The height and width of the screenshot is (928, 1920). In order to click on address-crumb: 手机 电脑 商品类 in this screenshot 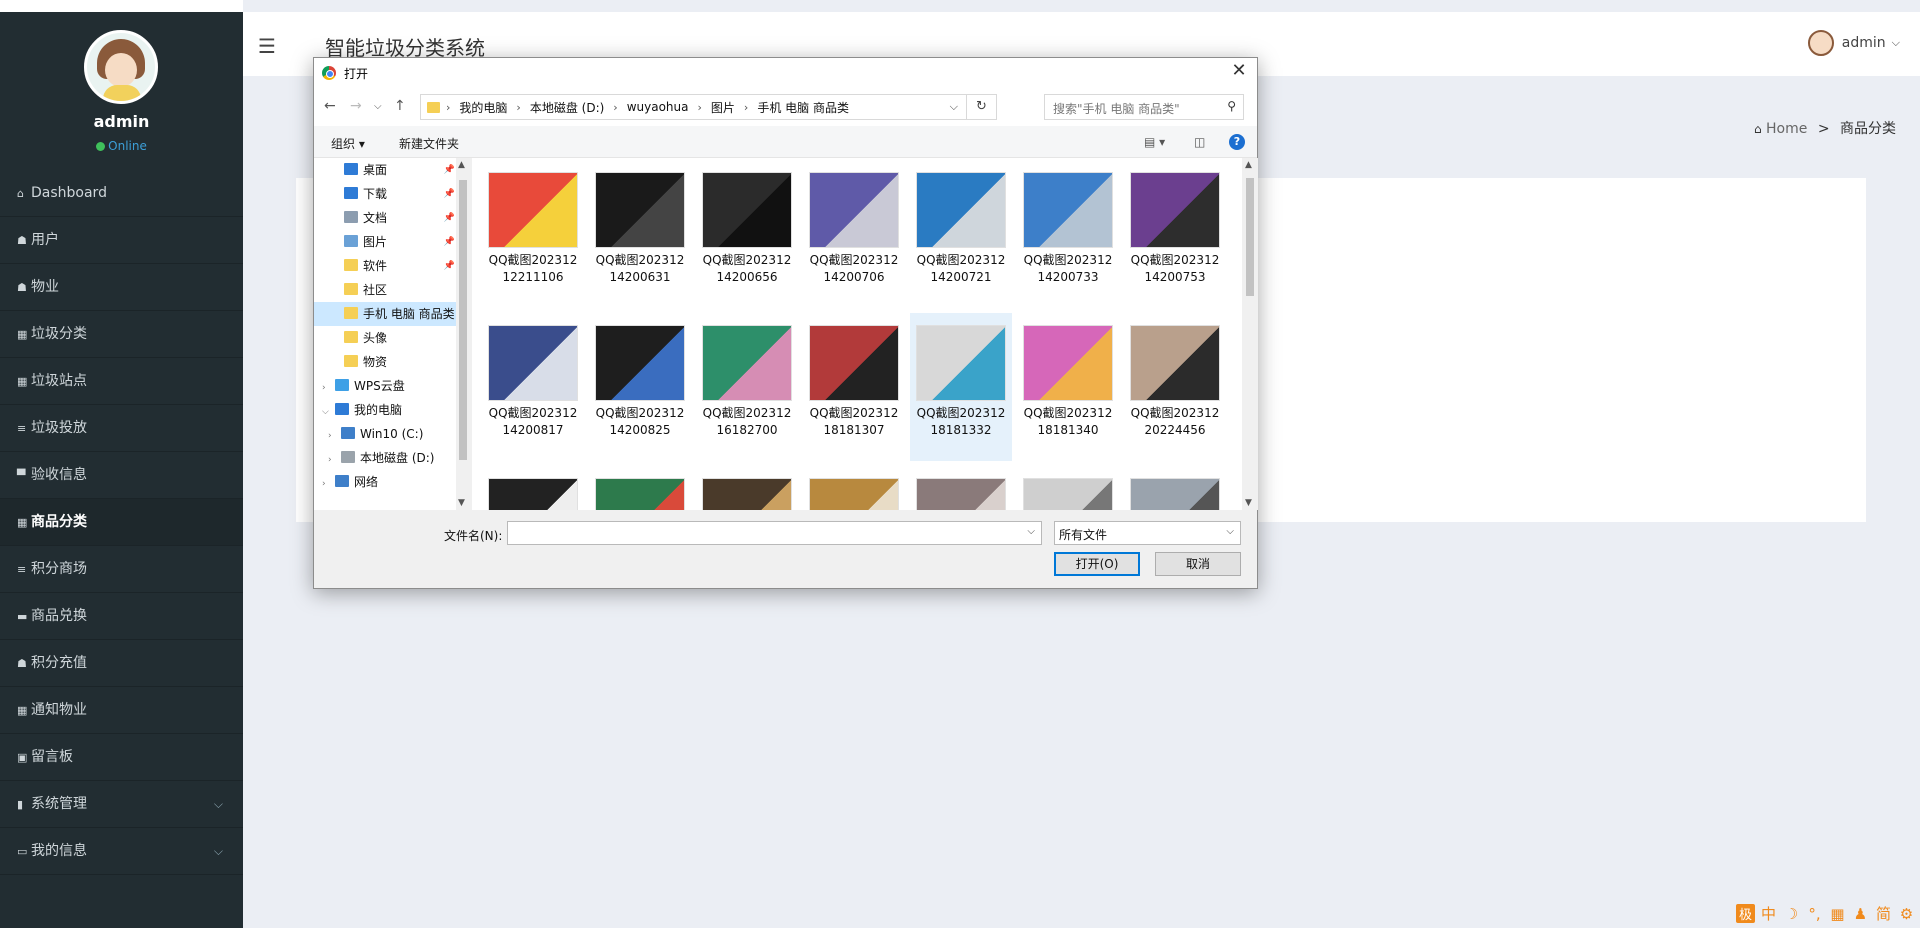, I will do `click(803, 107)`.